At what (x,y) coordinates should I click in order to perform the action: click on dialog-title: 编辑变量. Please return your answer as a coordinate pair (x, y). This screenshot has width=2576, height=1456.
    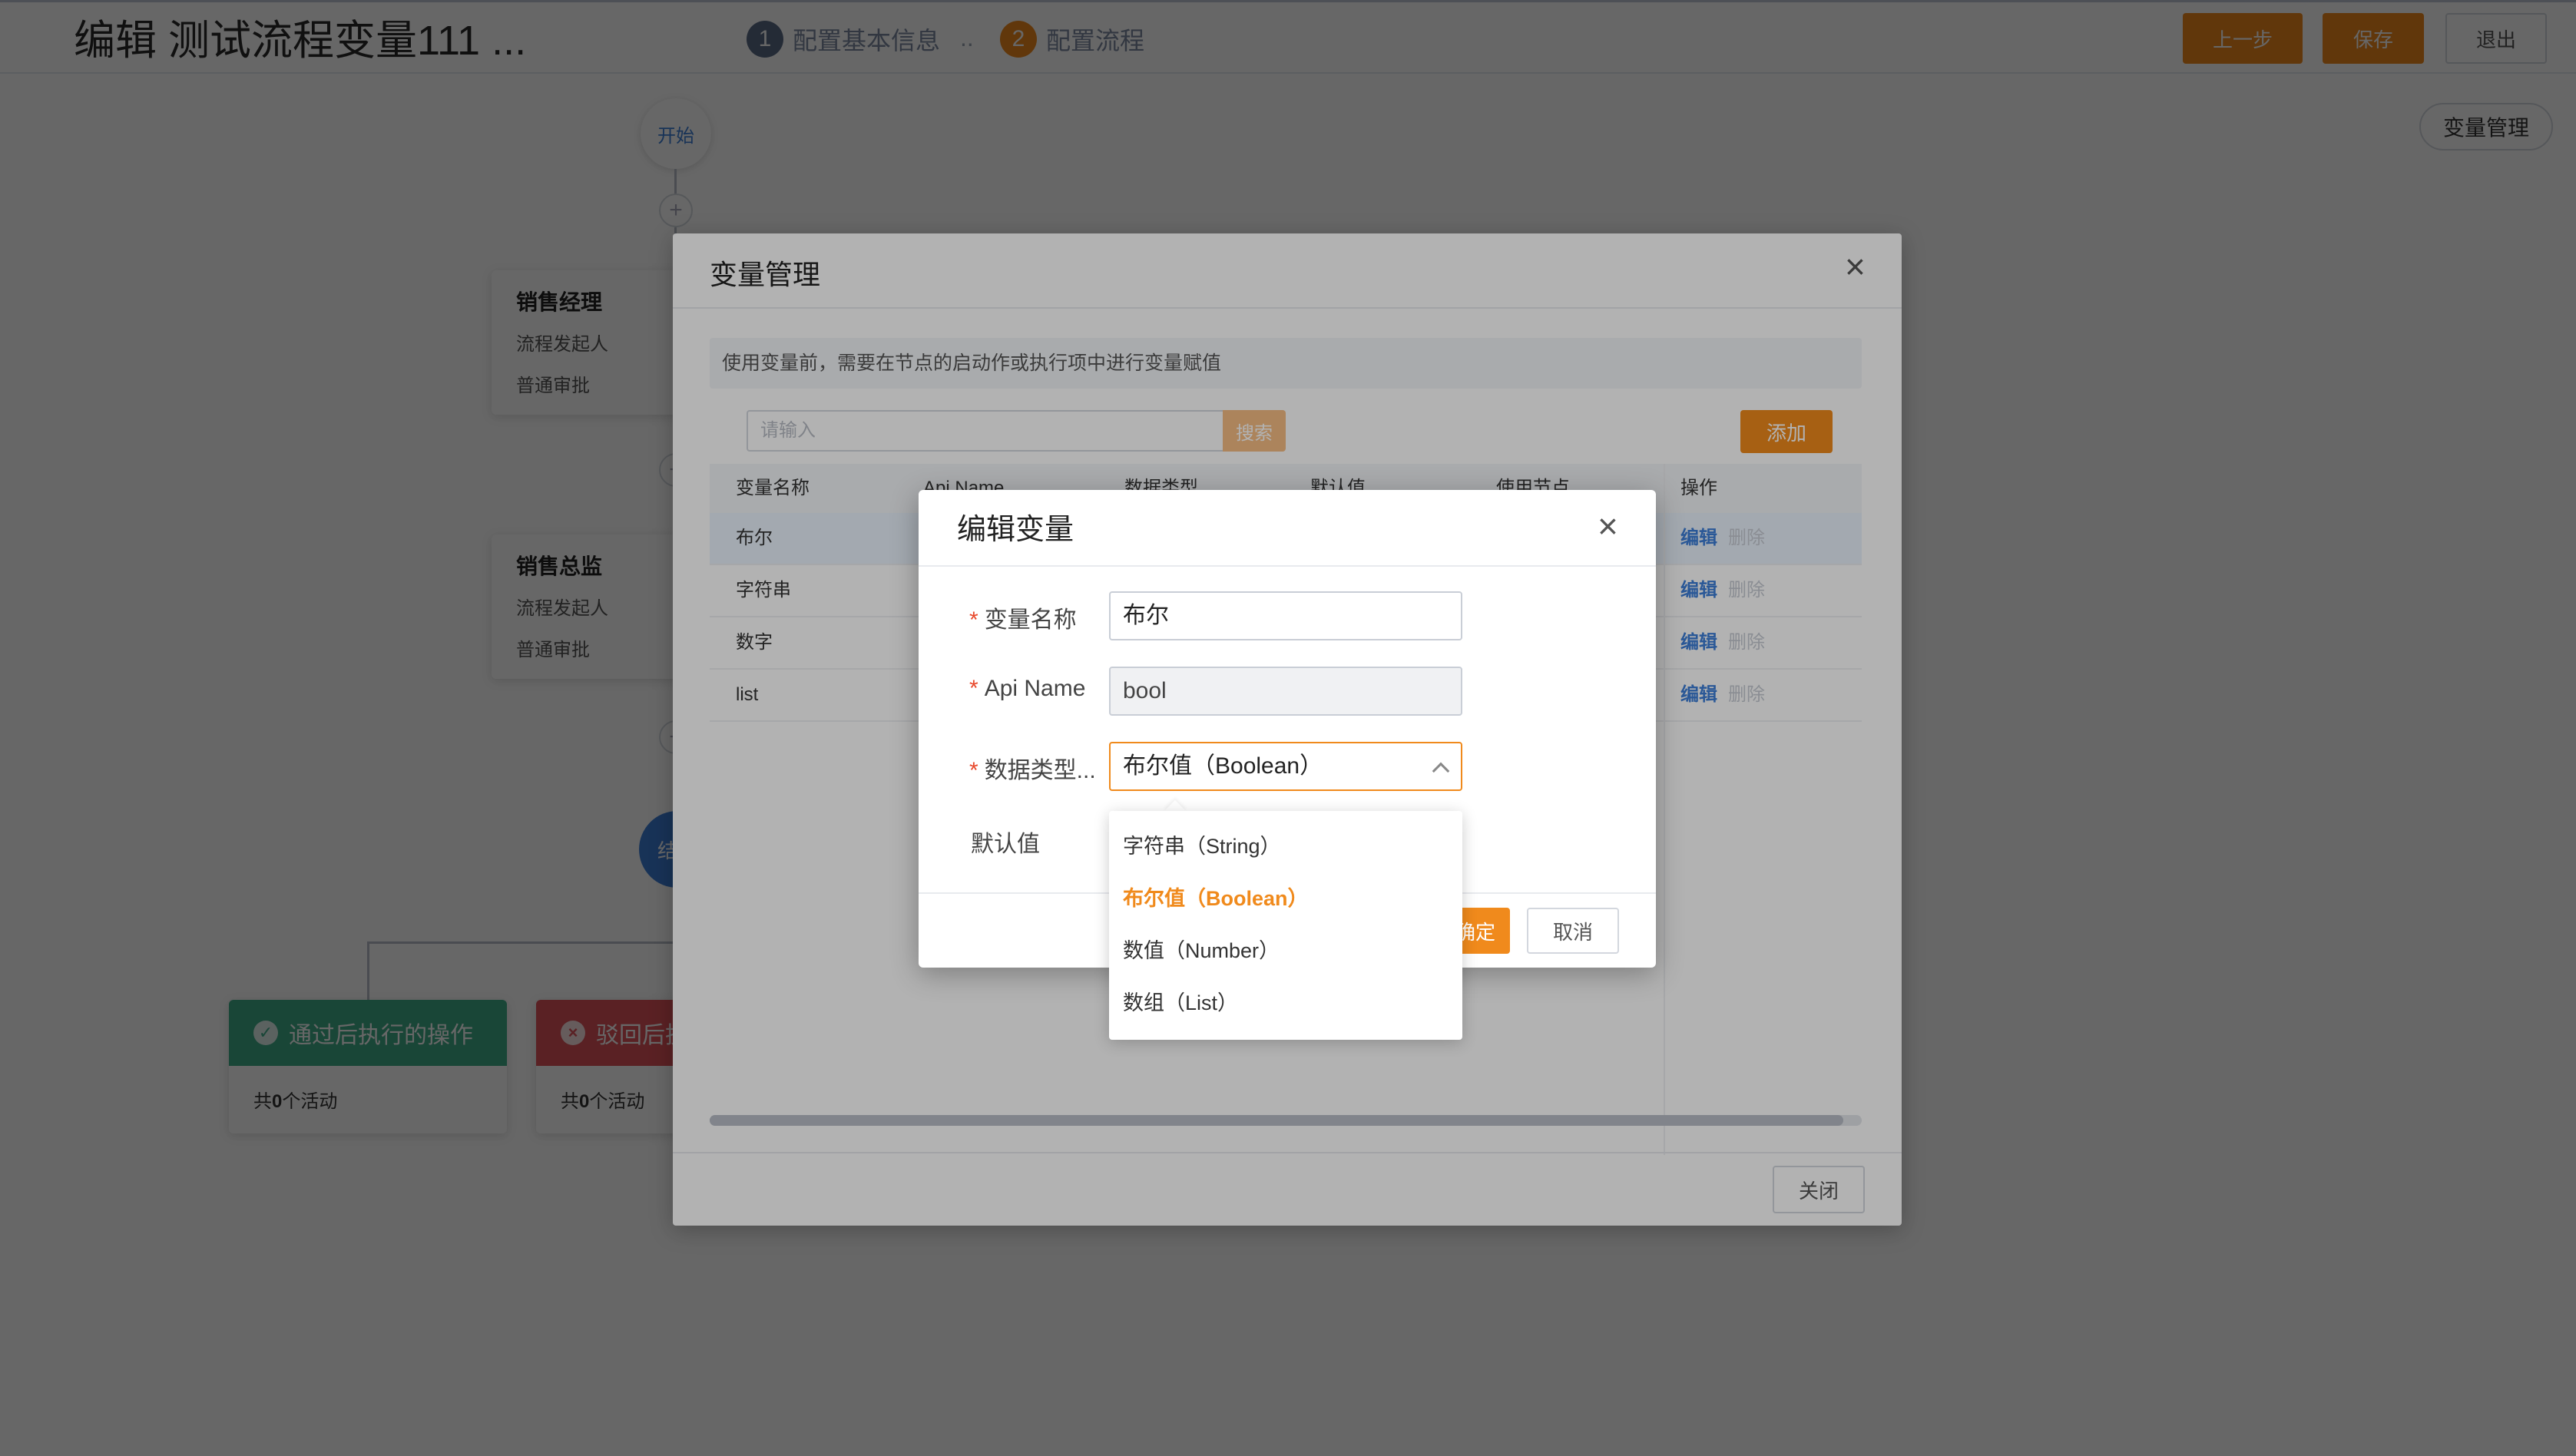
    Looking at the image, I should click on (1016, 530).